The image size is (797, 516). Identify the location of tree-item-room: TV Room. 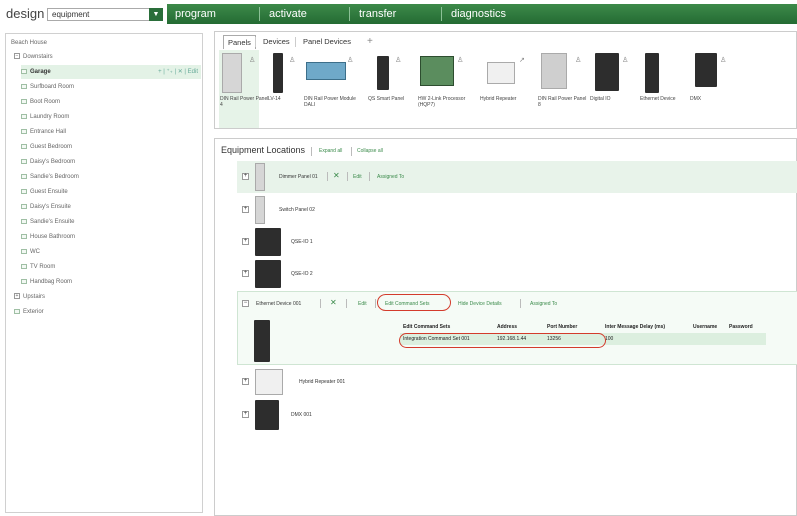
(38, 267).